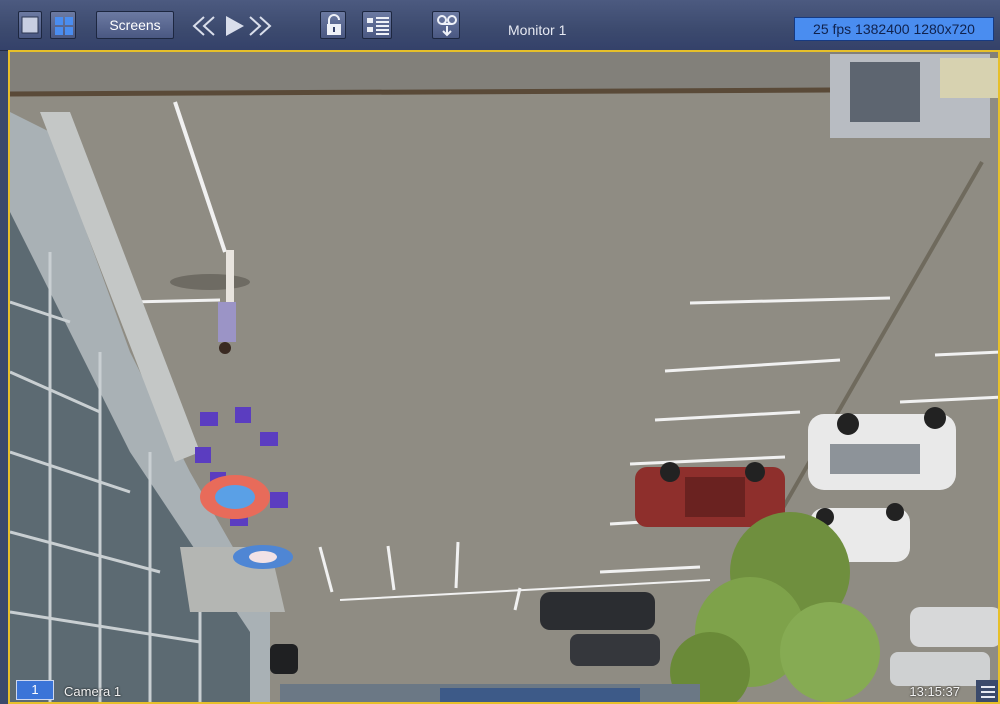 Image resolution: width=1000 pixels, height=704 pixels. I want to click on locked-list-icon, so click(377, 25).